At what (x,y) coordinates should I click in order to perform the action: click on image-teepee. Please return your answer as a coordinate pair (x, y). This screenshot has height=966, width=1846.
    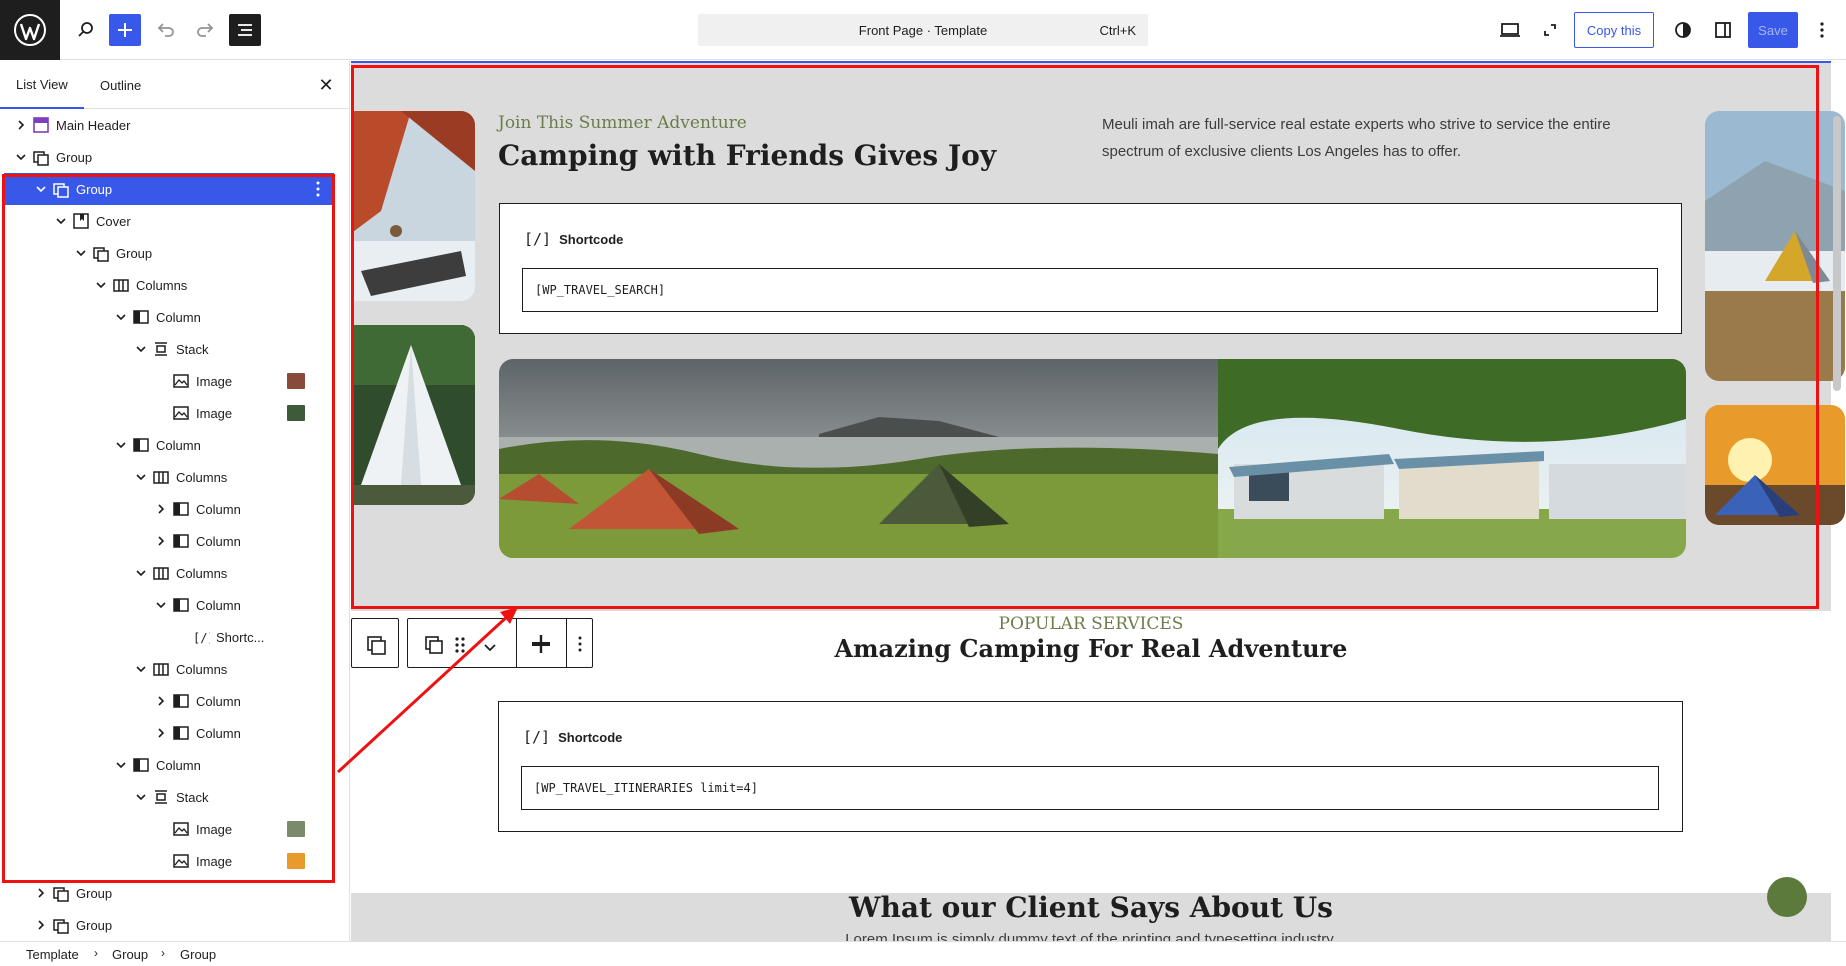
    Looking at the image, I should click on (413, 415).